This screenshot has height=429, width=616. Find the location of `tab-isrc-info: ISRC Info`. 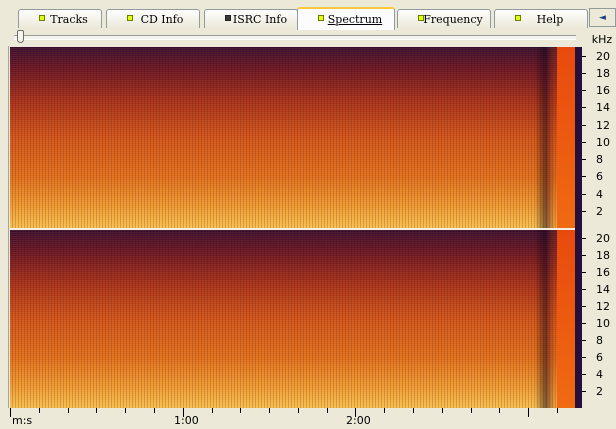

tab-isrc-info: ISRC Info is located at coordinates (251, 18).